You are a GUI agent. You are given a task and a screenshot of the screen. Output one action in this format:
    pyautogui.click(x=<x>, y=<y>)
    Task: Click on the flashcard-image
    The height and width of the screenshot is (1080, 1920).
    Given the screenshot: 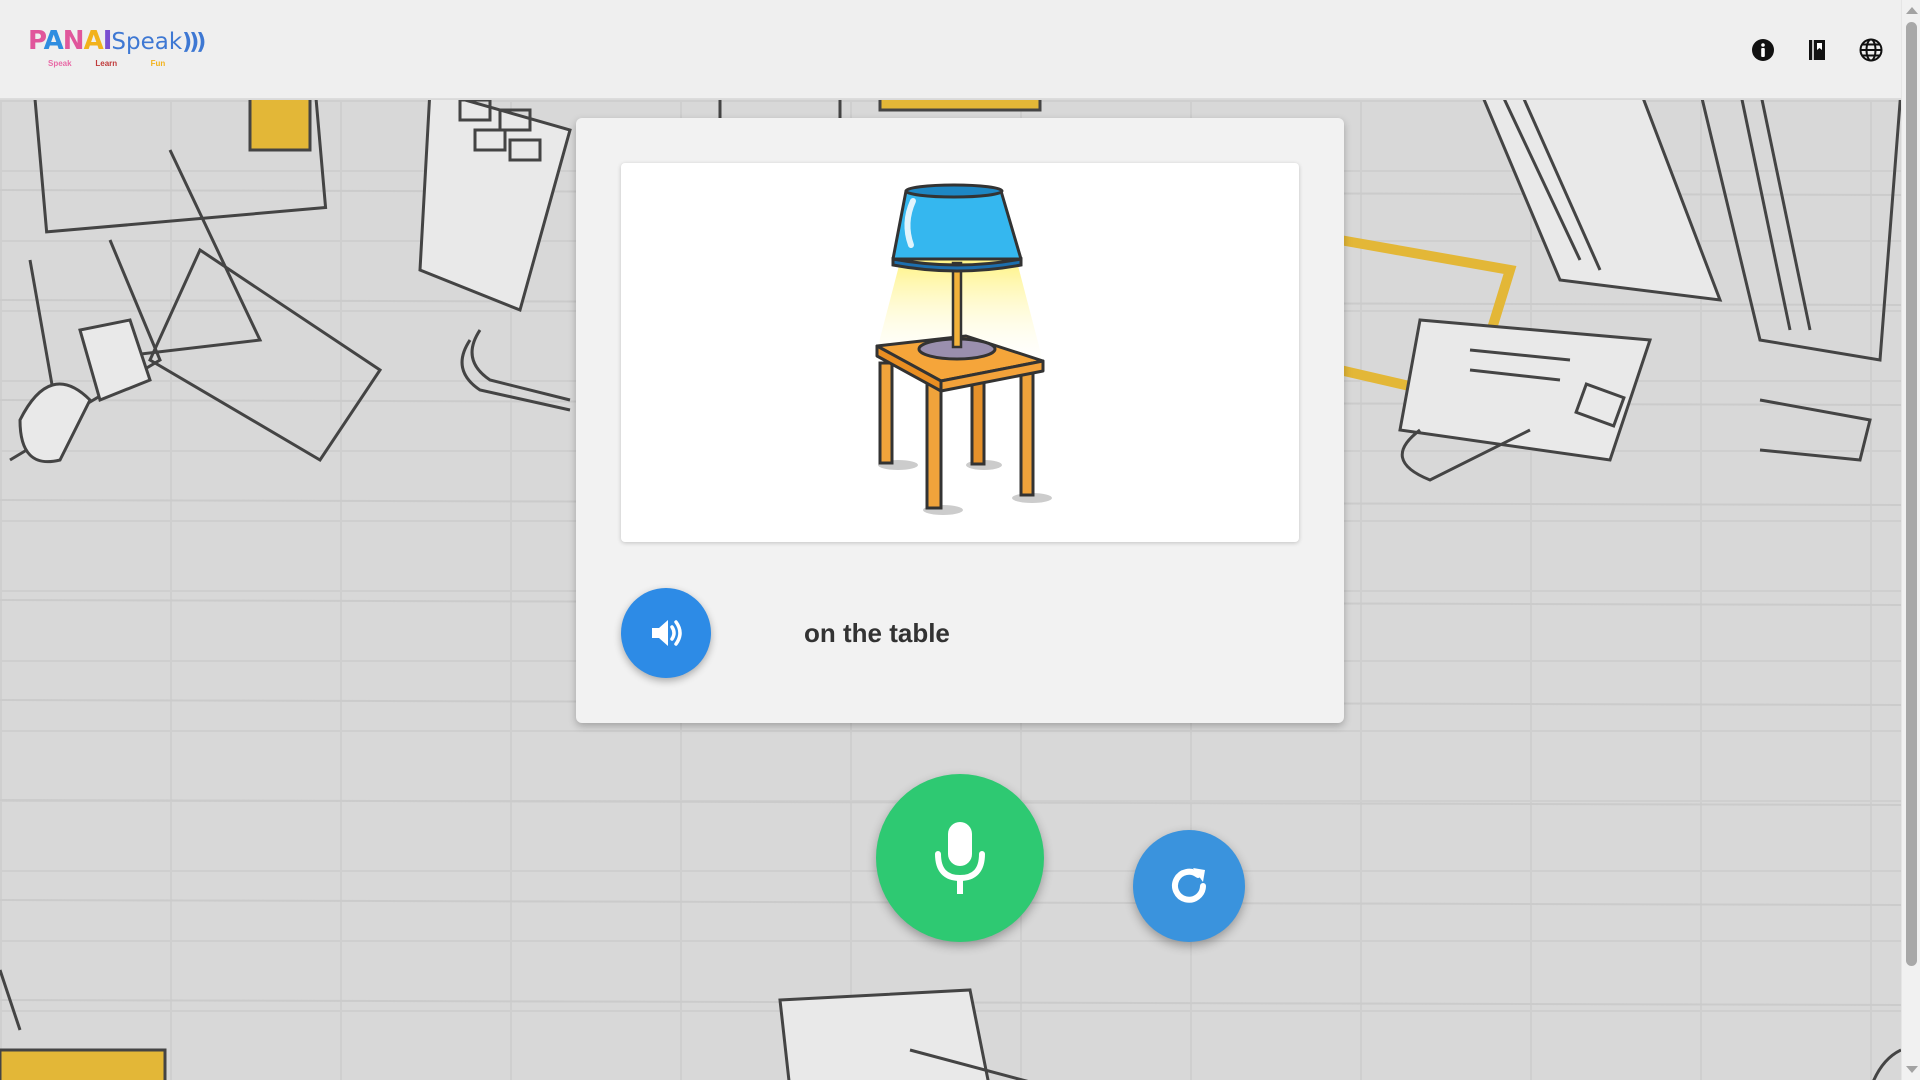 What is the action you would take?
    pyautogui.click(x=960, y=352)
    